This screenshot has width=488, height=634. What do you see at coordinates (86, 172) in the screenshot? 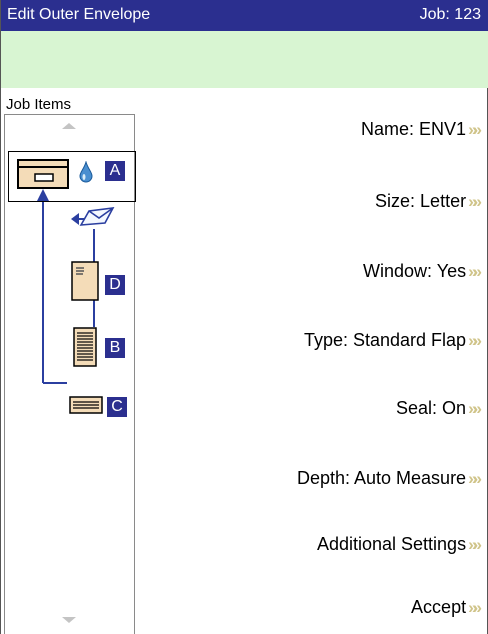
I see `ink-drop-icon` at bounding box center [86, 172].